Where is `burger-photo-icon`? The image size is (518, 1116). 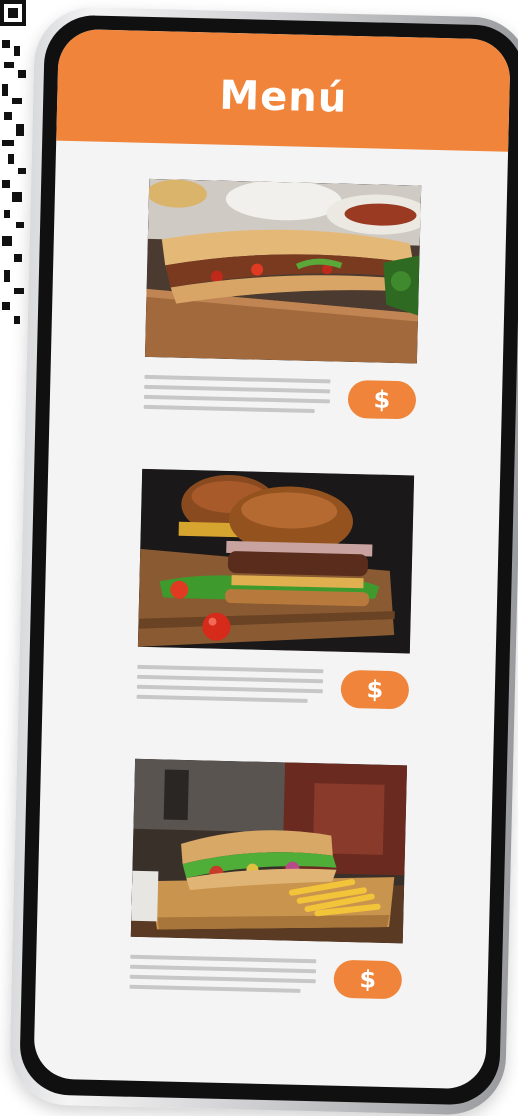
burger-photo-icon is located at coordinates (276, 561).